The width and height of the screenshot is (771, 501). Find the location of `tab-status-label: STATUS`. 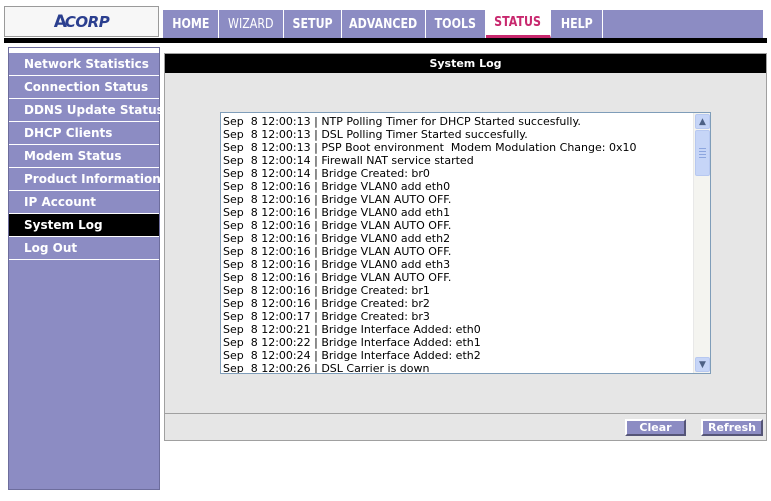

tab-status-label: STATUS is located at coordinates (518, 22).